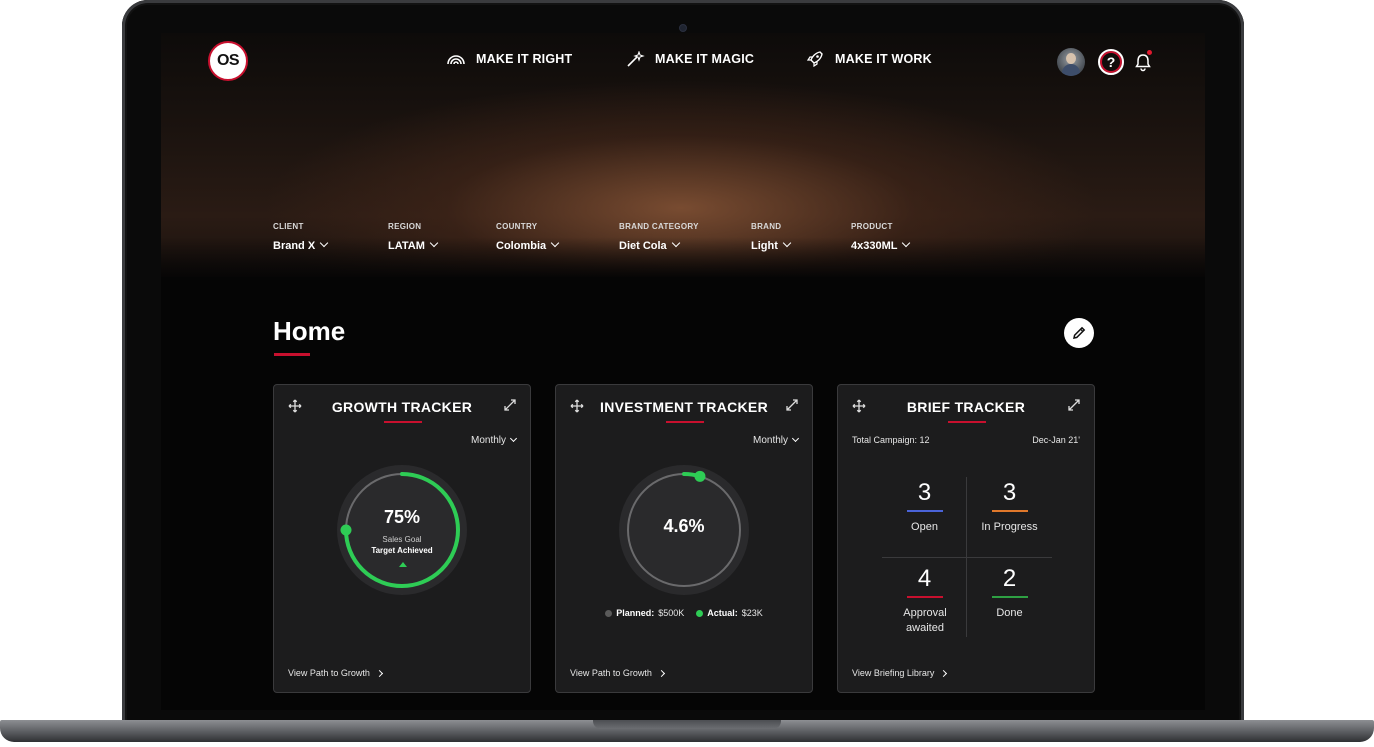 This screenshot has height=747, width=1374. I want to click on total-campaign: Total Campaign: 12, so click(891, 440).